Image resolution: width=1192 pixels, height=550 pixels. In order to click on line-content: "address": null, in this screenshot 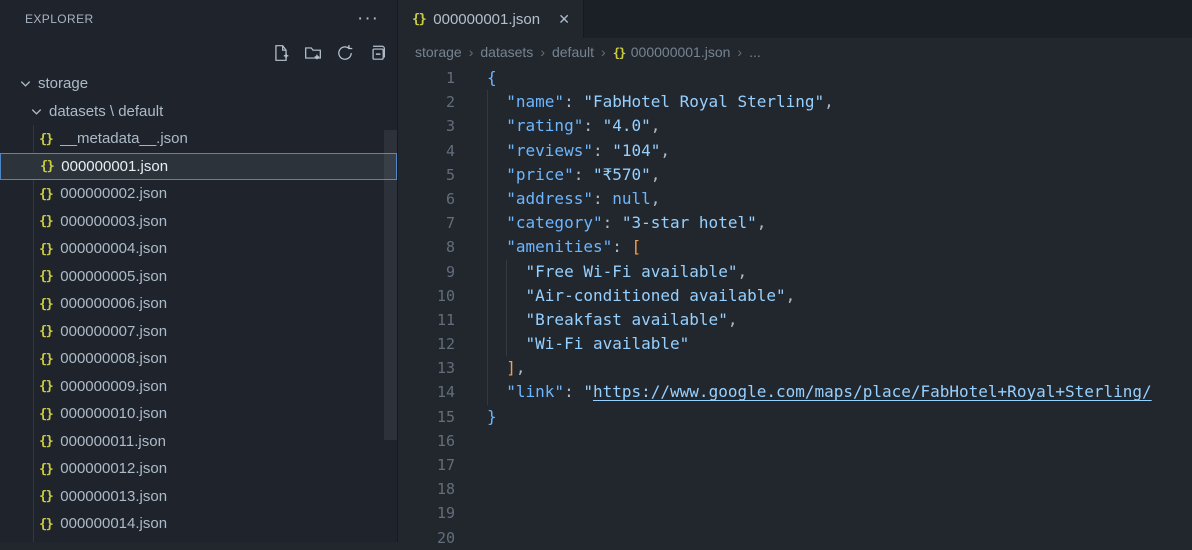, I will do `click(583, 198)`.